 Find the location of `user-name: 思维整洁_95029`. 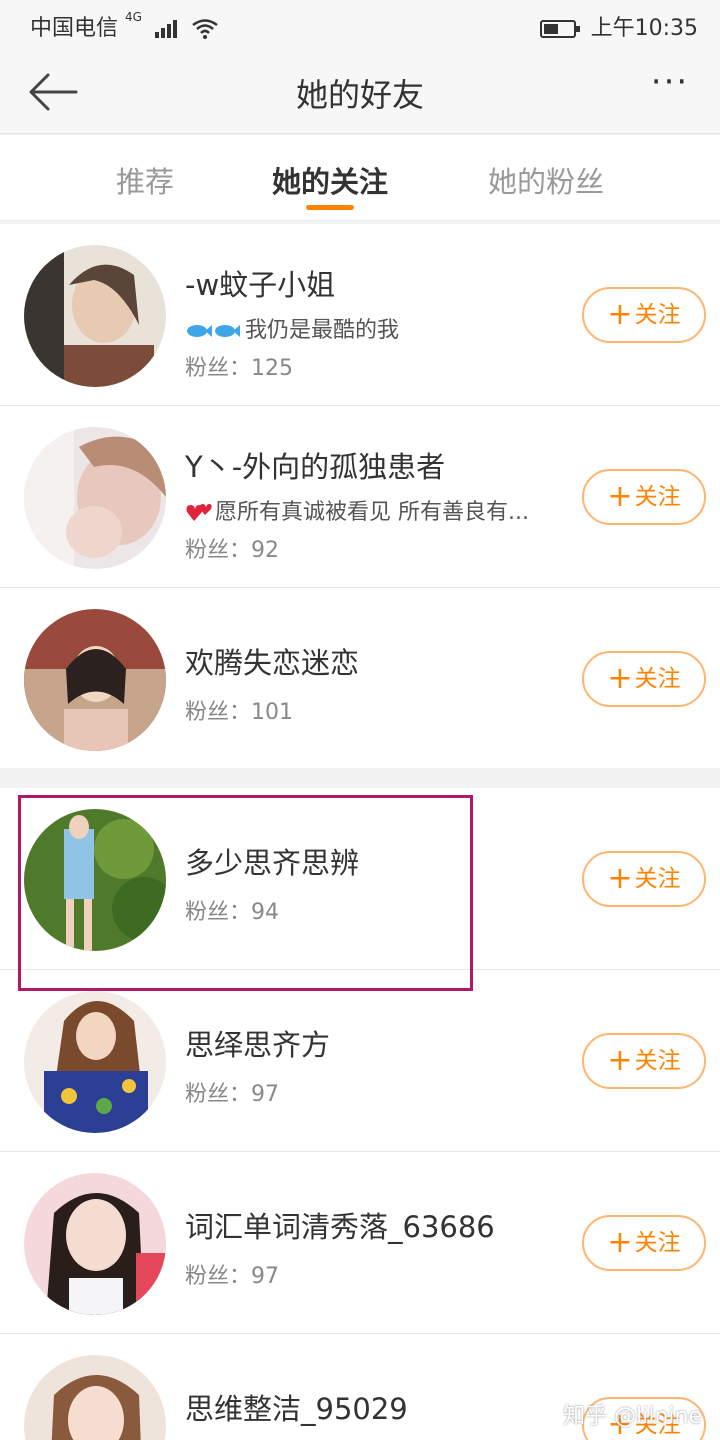

user-name: 思维整洁_95029 is located at coordinates (296, 1407).